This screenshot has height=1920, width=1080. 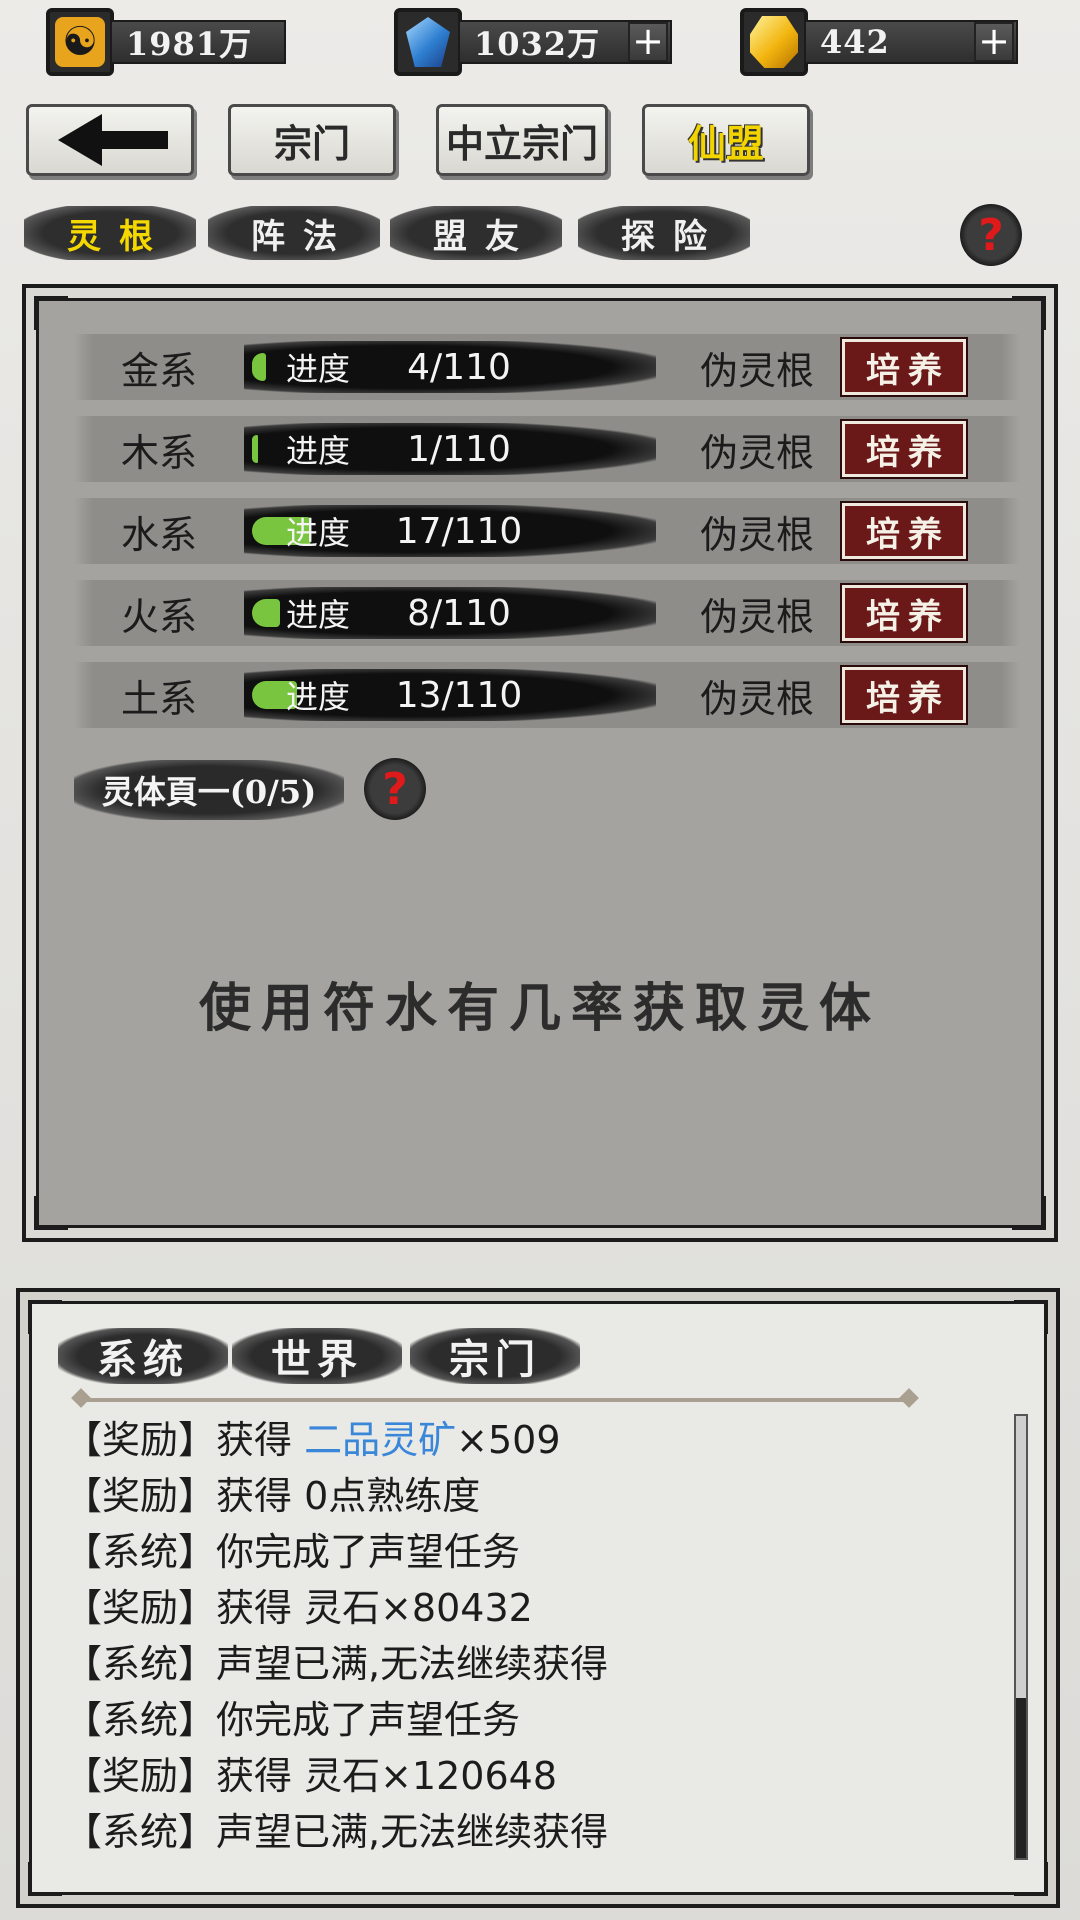 I want to click on progress-bar: 进度 13/110, so click(x=450, y=695).